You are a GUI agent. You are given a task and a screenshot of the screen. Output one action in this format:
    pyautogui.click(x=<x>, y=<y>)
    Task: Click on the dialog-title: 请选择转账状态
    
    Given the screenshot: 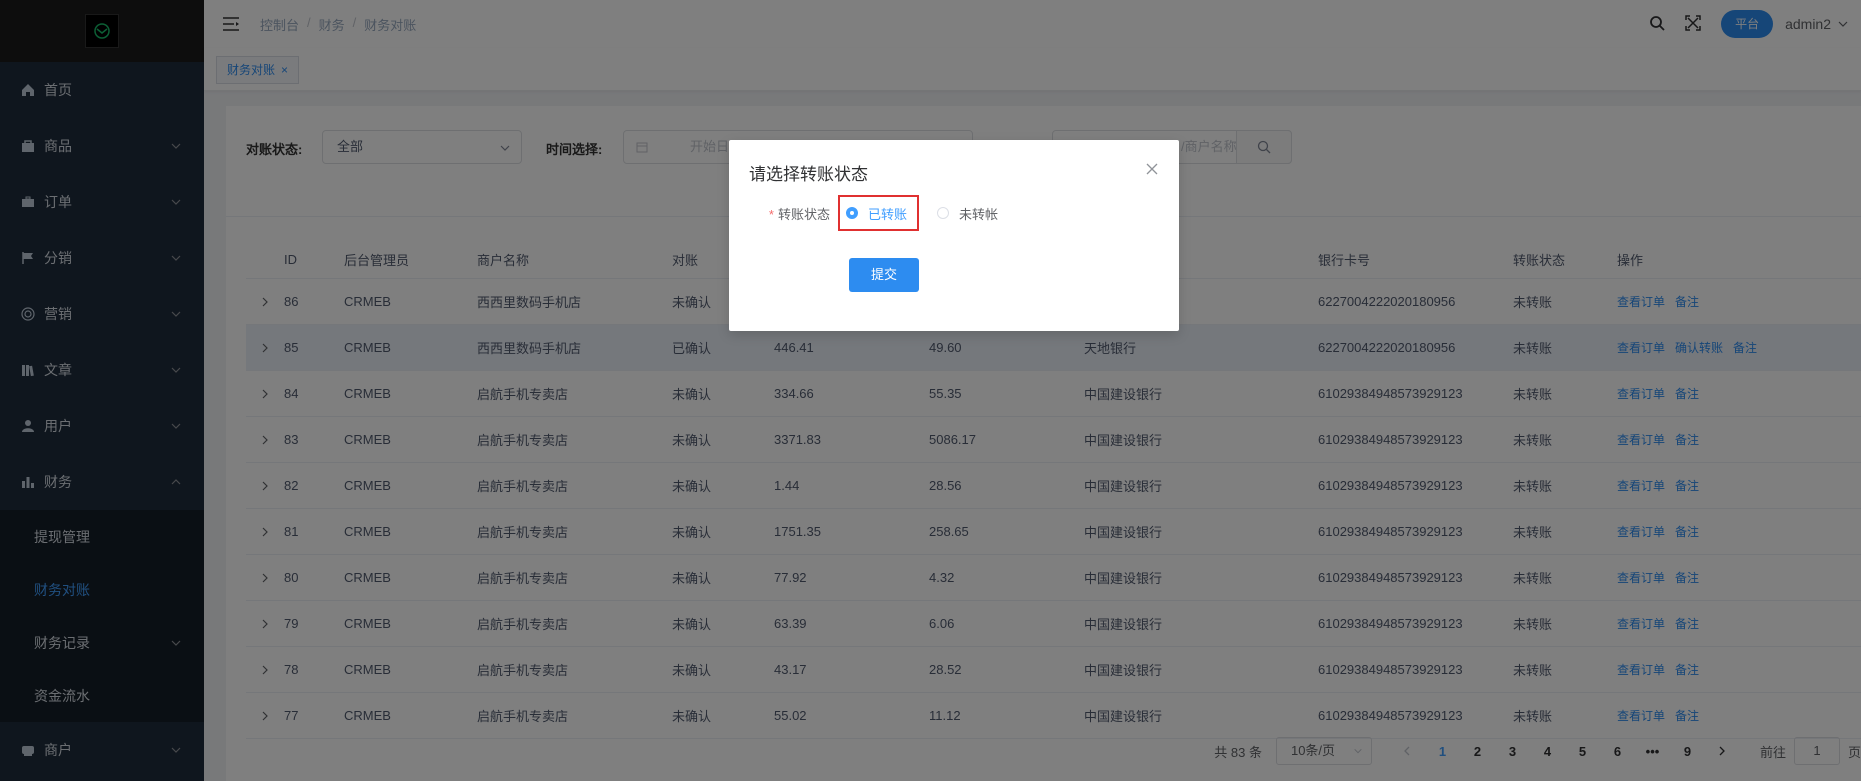 What is the action you would take?
    pyautogui.click(x=808, y=174)
    